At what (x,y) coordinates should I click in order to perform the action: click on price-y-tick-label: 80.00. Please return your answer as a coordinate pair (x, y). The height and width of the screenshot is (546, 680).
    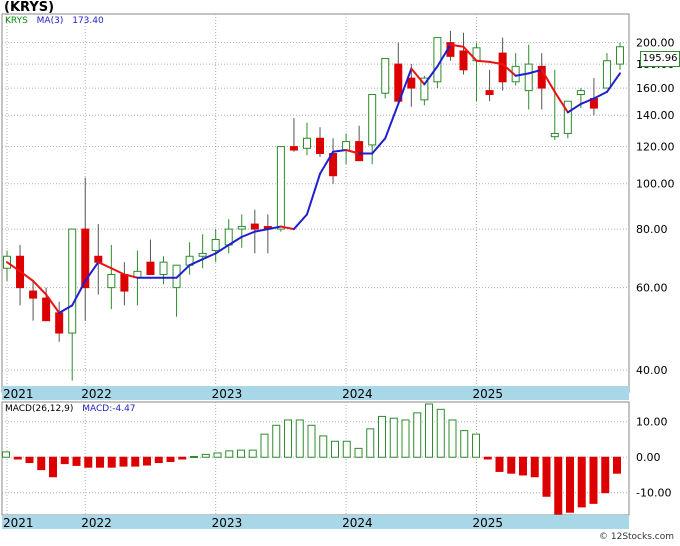
    Looking at the image, I should click on (652, 229).